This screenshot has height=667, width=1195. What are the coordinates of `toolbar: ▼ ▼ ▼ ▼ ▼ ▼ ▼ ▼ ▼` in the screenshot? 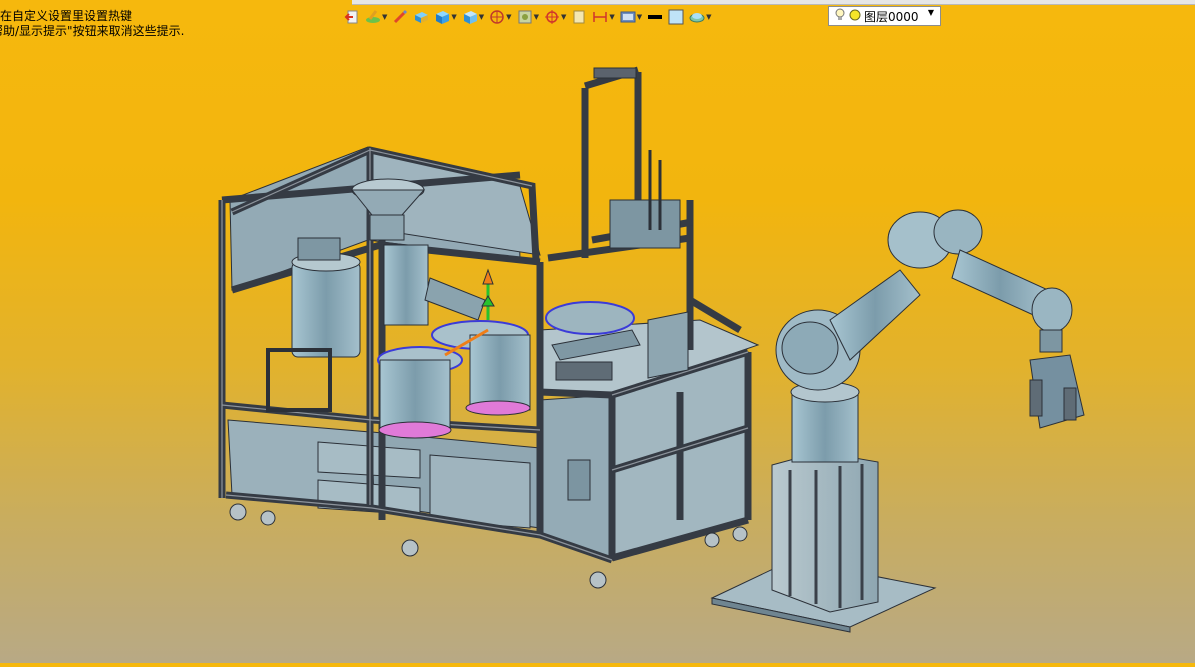 It's located at (530, 17).